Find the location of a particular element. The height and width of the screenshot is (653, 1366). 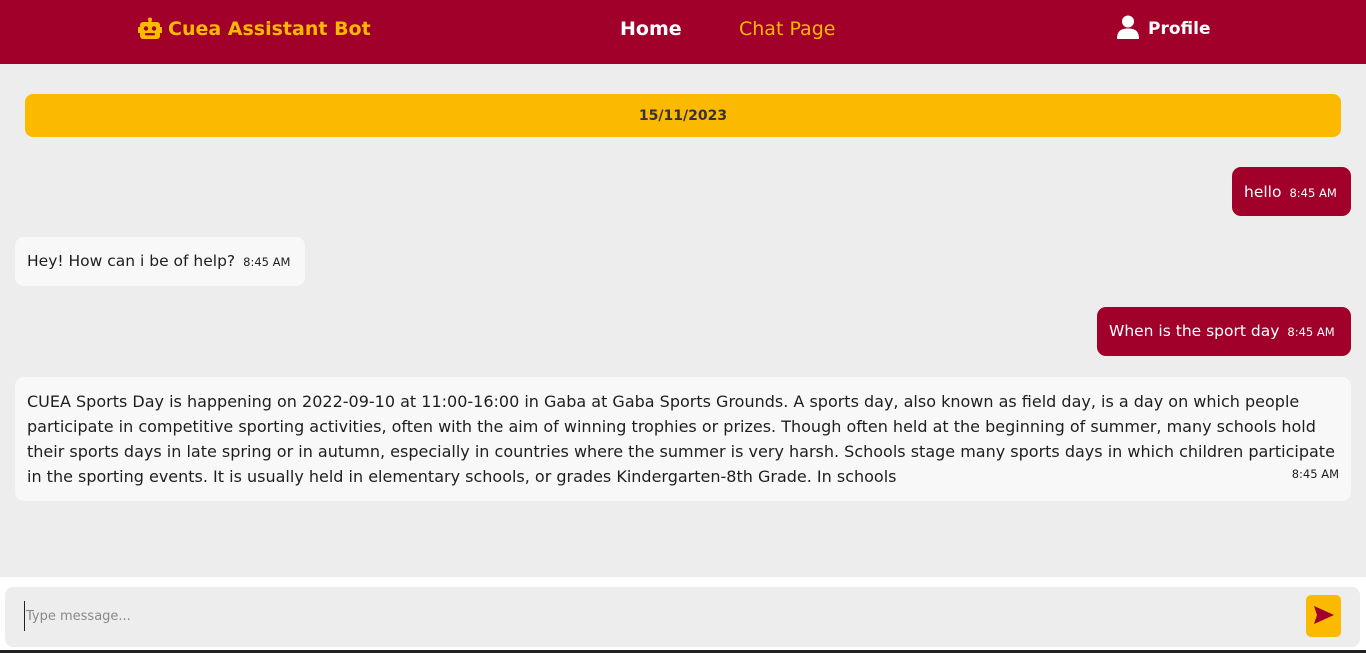

bot-message: Hey! How can i be of help? 8:45 AM is located at coordinates (160, 261).